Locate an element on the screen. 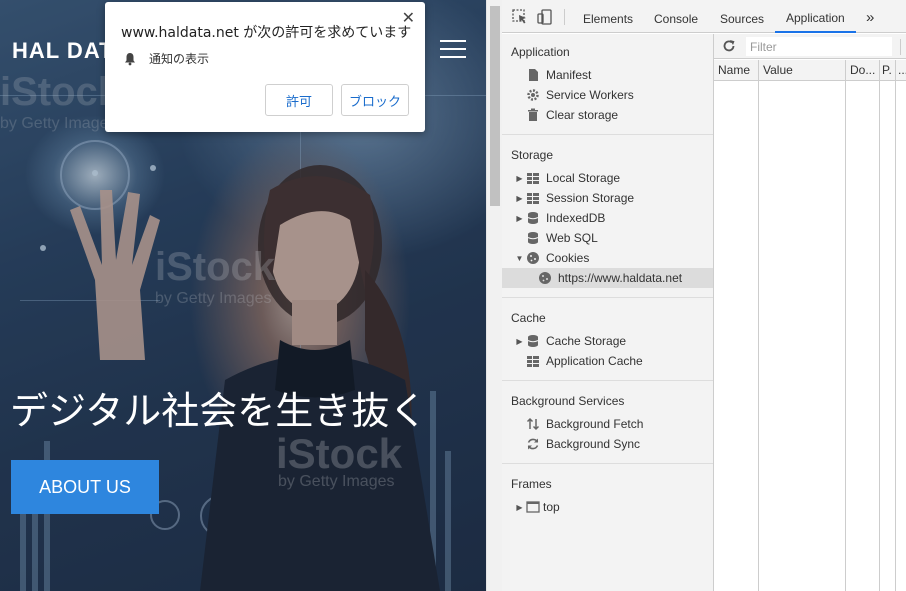 This screenshot has height=591, width=906. sidebar-item-clear-storage: Clear storage is located at coordinates (607, 115).